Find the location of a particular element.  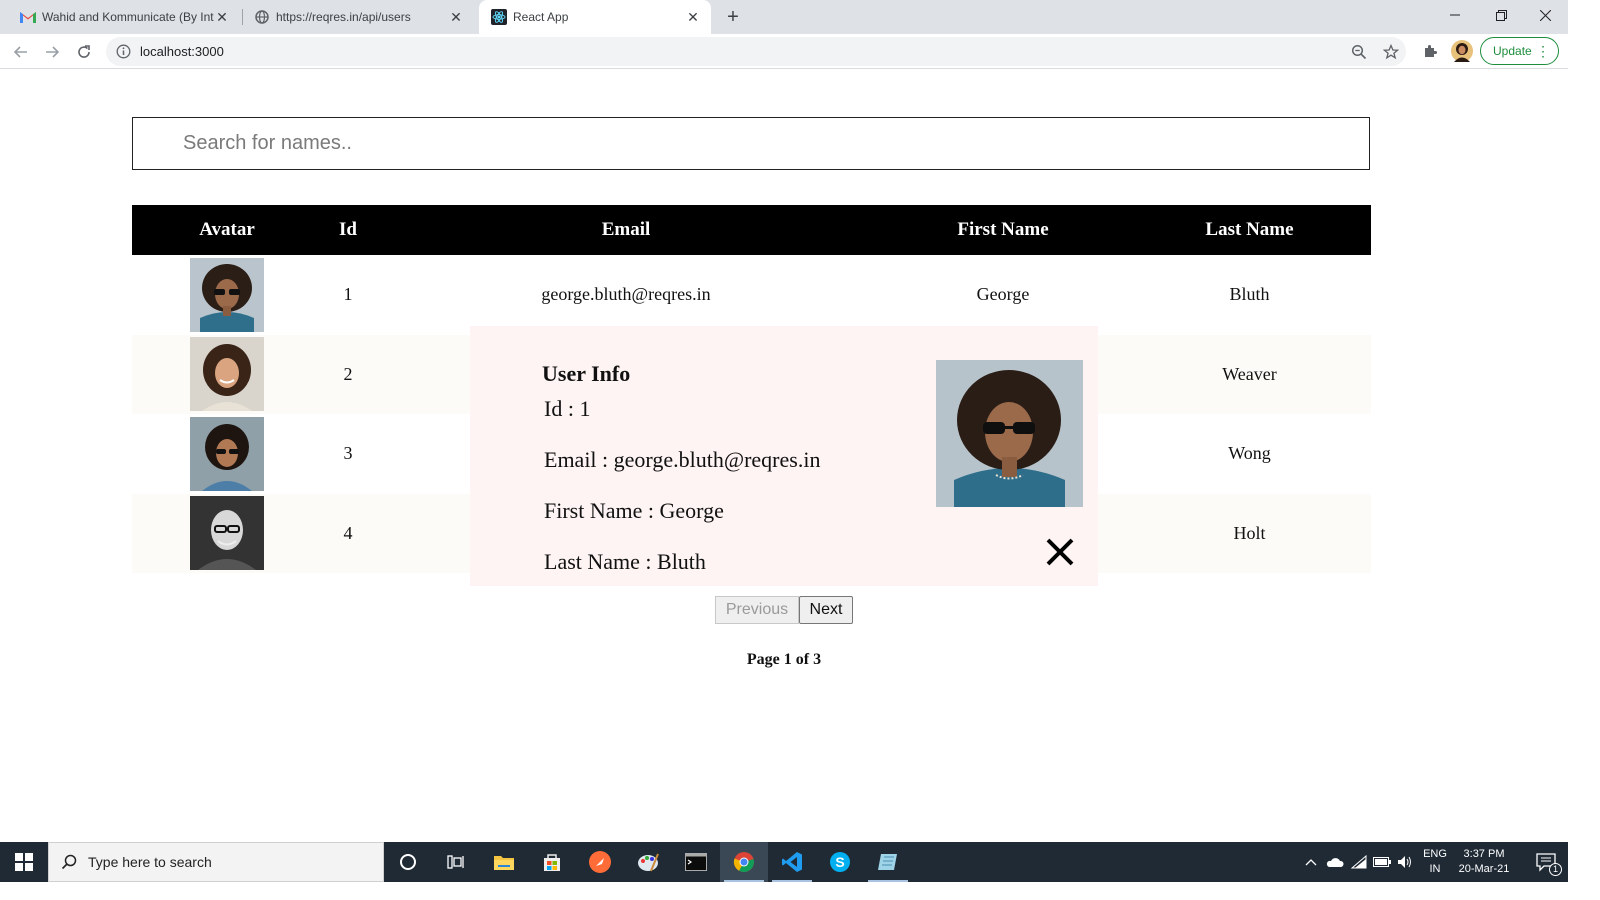

react-icon is located at coordinates (499, 17).